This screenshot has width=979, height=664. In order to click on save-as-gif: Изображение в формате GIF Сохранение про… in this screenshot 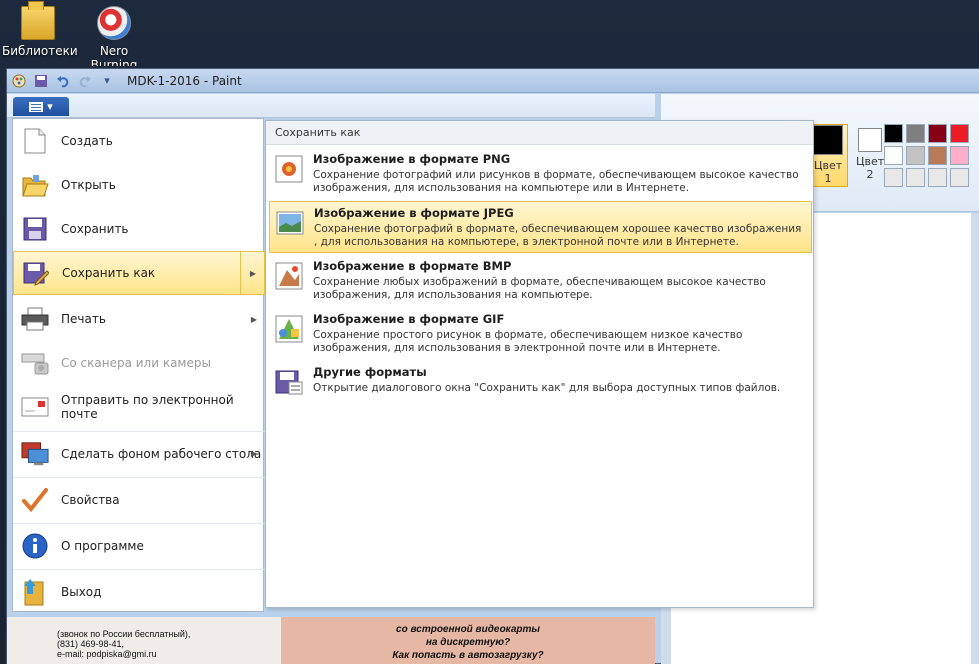, I will do `click(540, 334)`.